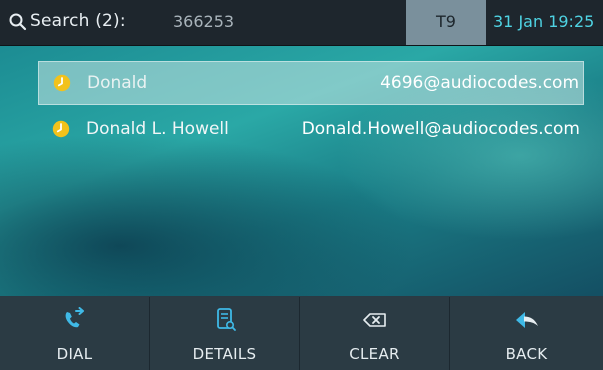  I want to click on details-label: DETAILS, so click(224, 354).